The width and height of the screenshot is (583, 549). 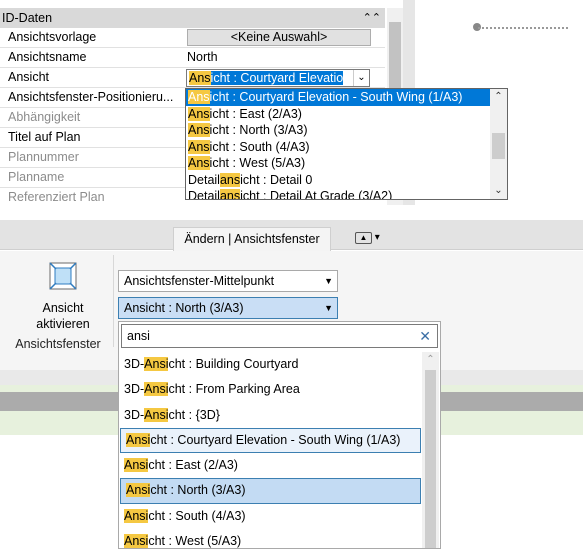 What do you see at coordinates (52, 37) in the screenshot?
I see `property-label: Ansichtsvorlage` at bounding box center [52, 37].